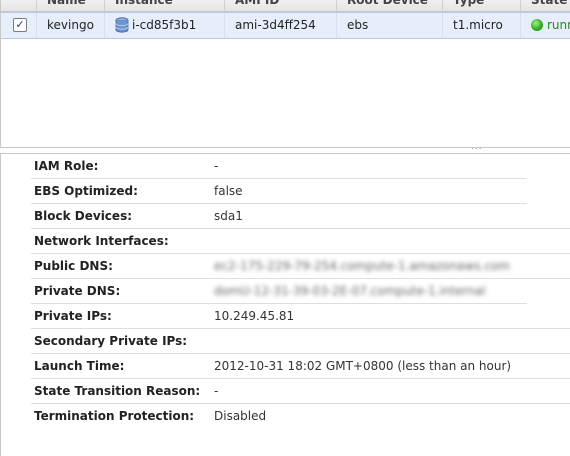  Describe the element at coordinates (545, 6) in the screenshot. I see `column-header-state: State` at that location.